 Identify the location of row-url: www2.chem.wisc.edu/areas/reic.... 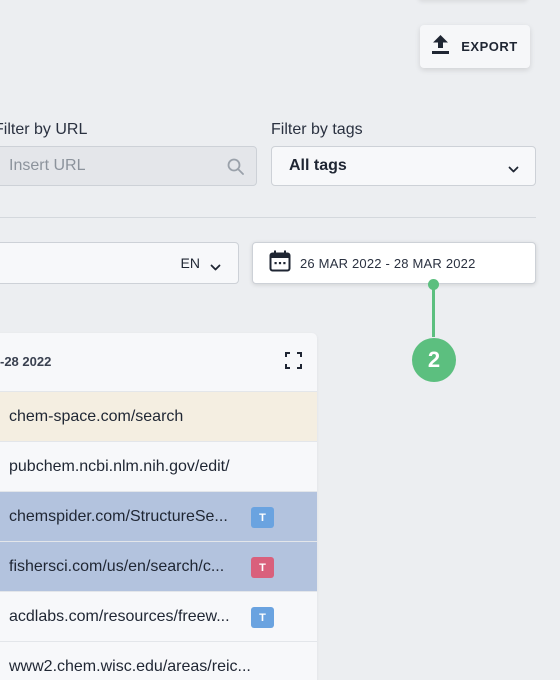
(130, 666).